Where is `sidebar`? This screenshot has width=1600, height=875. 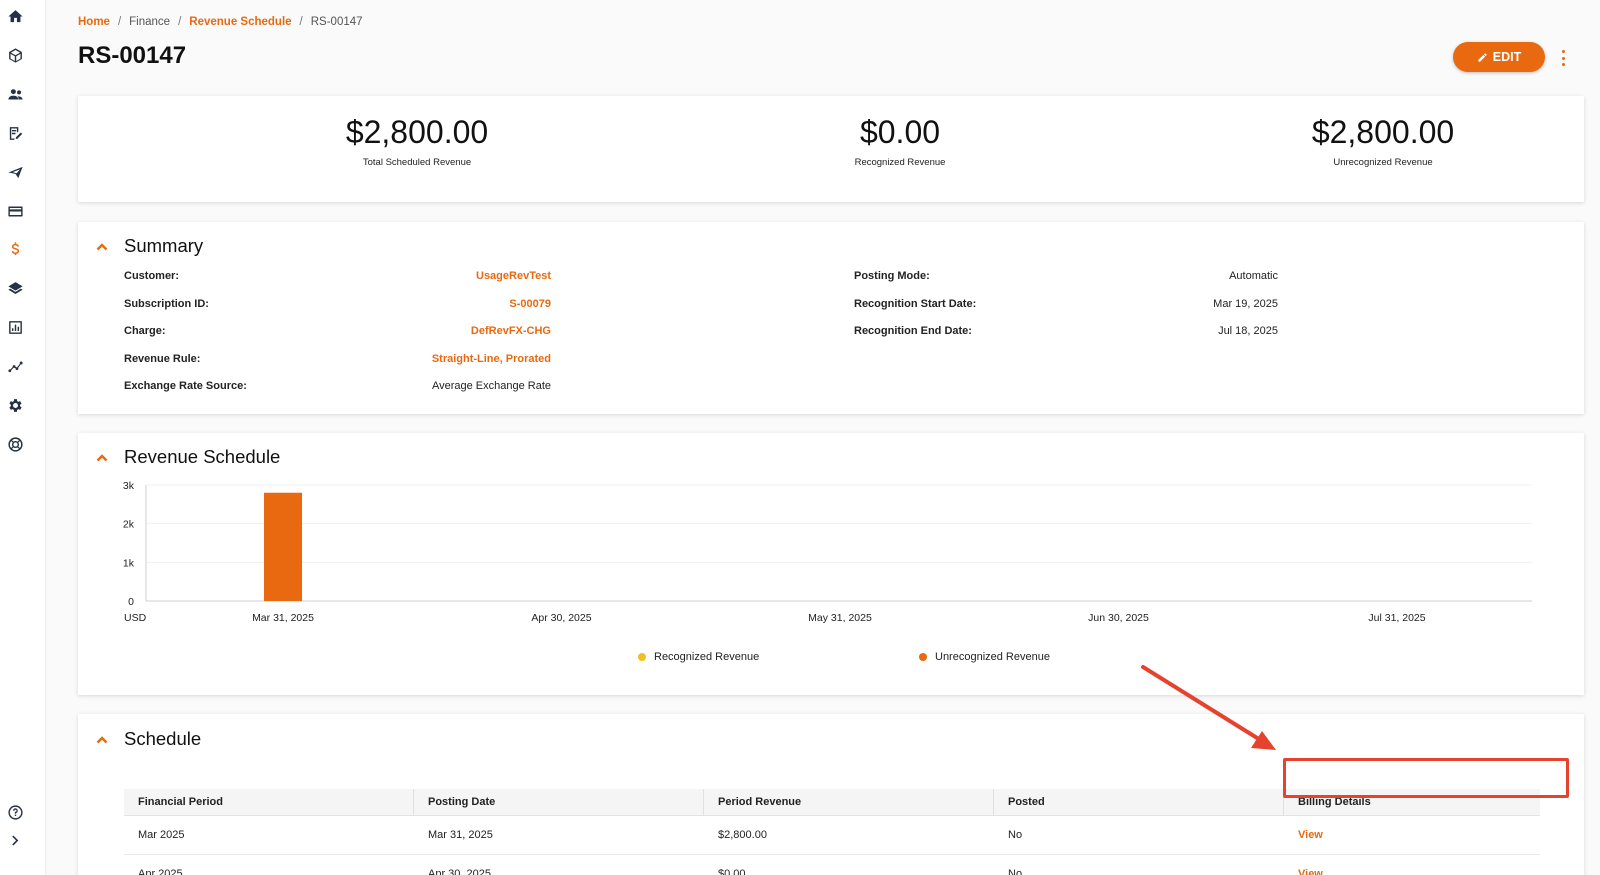 sidebar is located at coordinates (23, 437).